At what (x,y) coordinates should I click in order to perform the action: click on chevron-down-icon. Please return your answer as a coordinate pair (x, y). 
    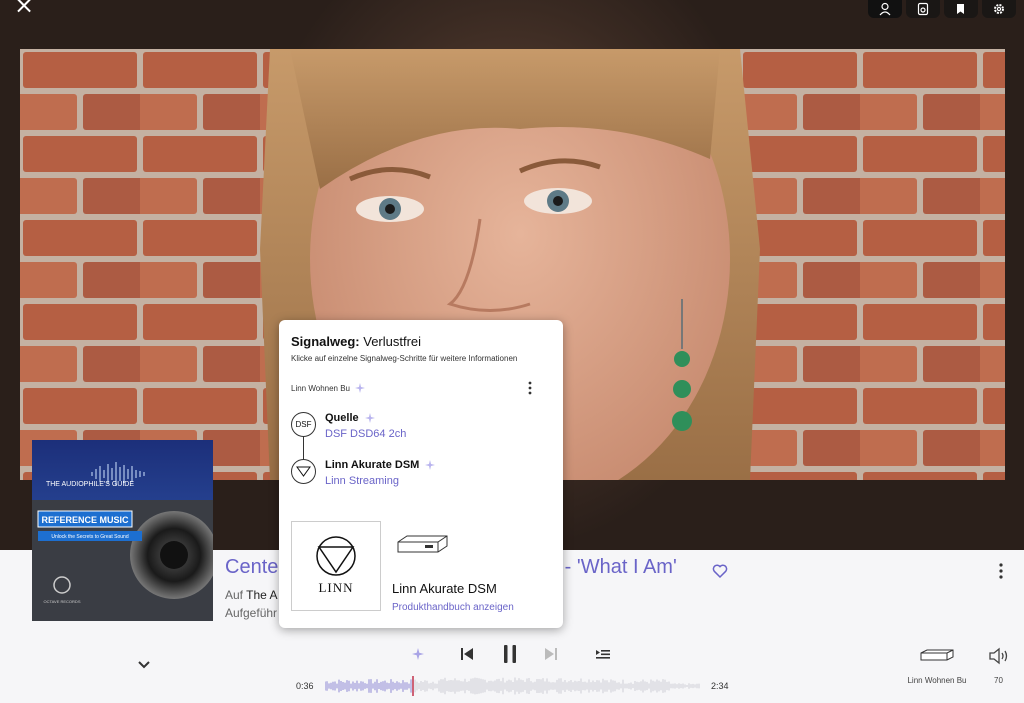
    Looking at the image, I should click on (144, 665).